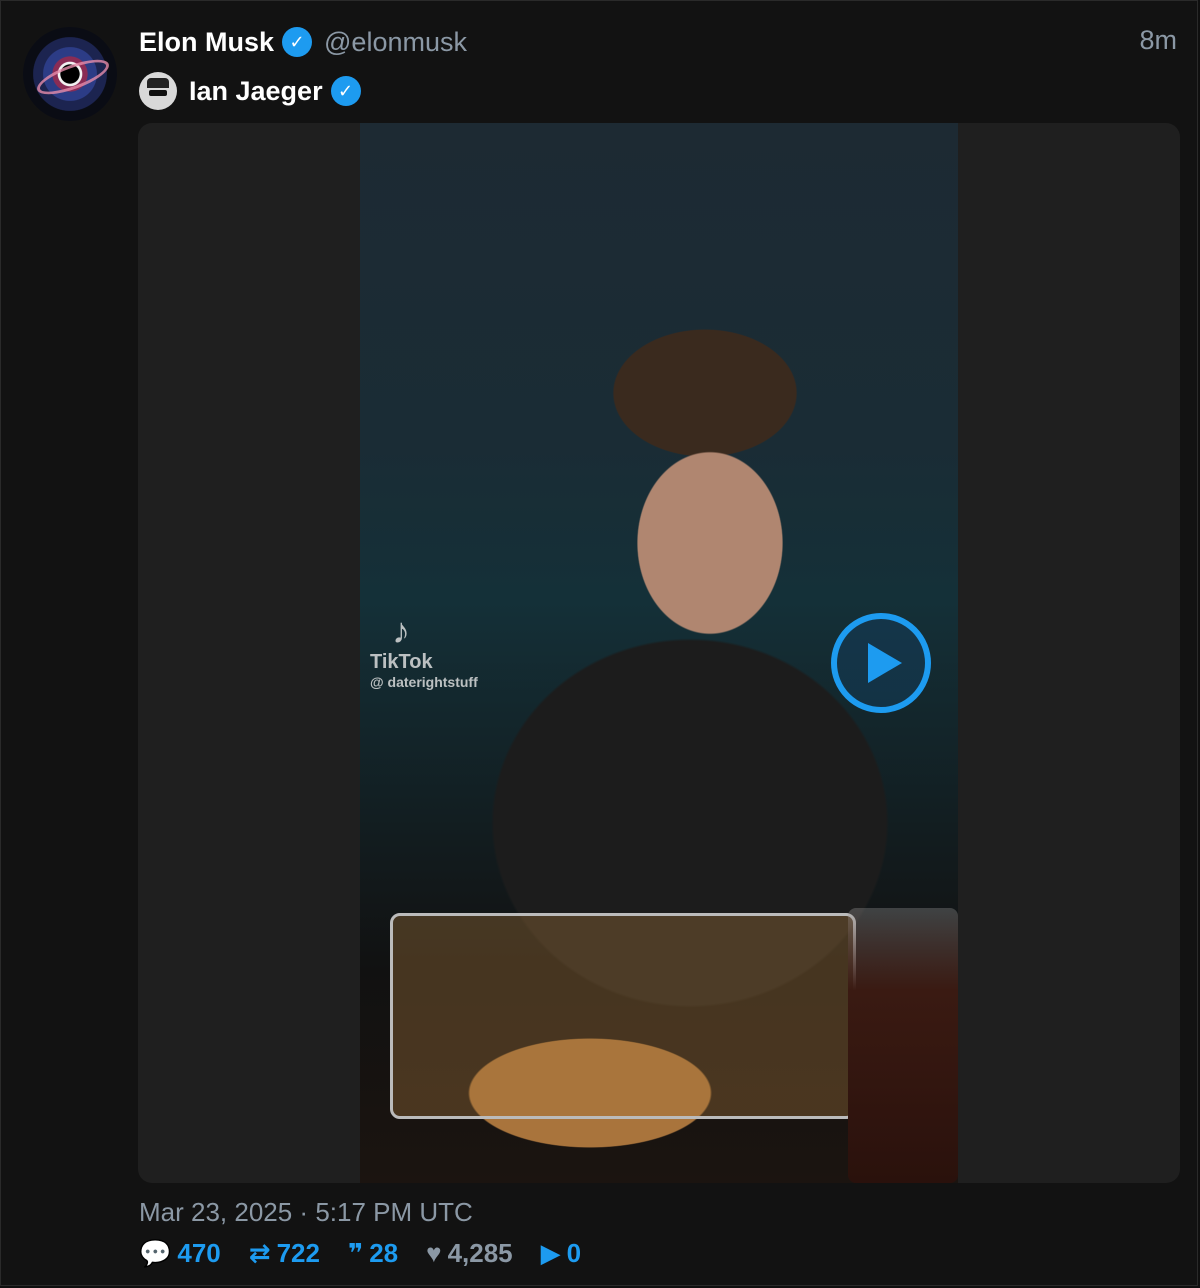 The width and height of the screenshot is (1200, 1288). Describe the element at coordinates (298, 1252) in the screenshot. I see `retweet-count-value: 722` at that location.